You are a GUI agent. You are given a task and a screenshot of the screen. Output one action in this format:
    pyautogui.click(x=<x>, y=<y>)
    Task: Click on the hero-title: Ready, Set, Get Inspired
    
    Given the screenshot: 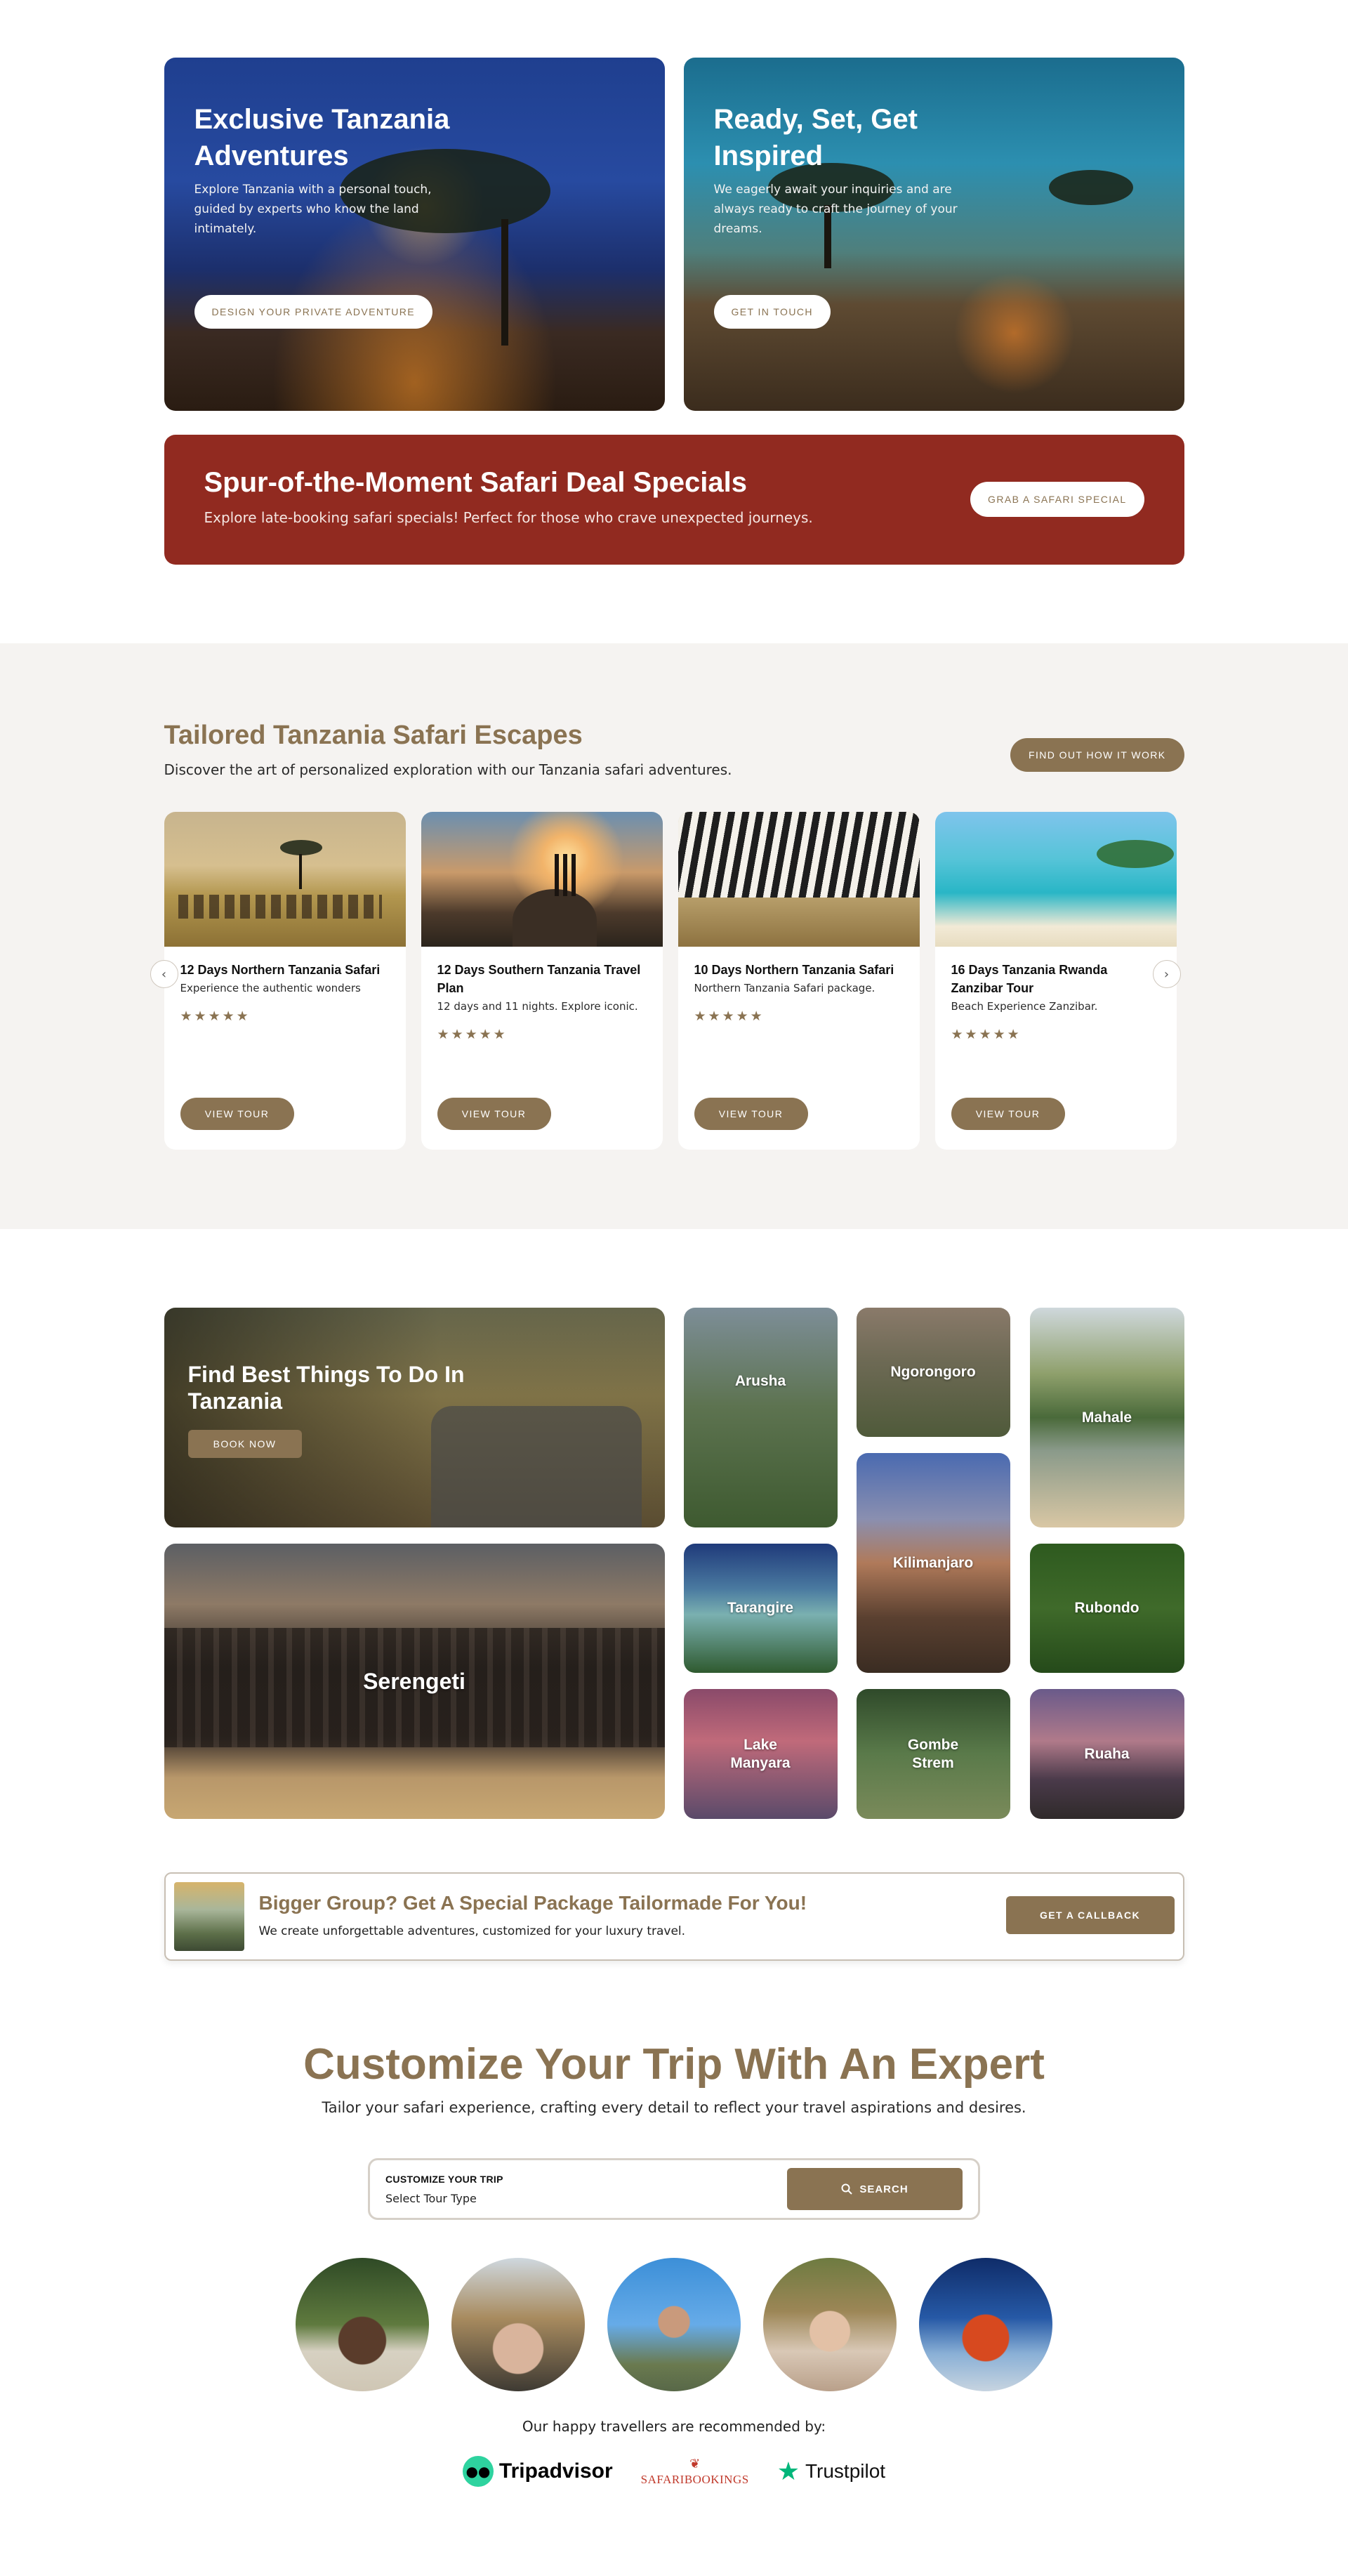 What is the action you would take?
    pyautogui.click(x=815, y=137)
    